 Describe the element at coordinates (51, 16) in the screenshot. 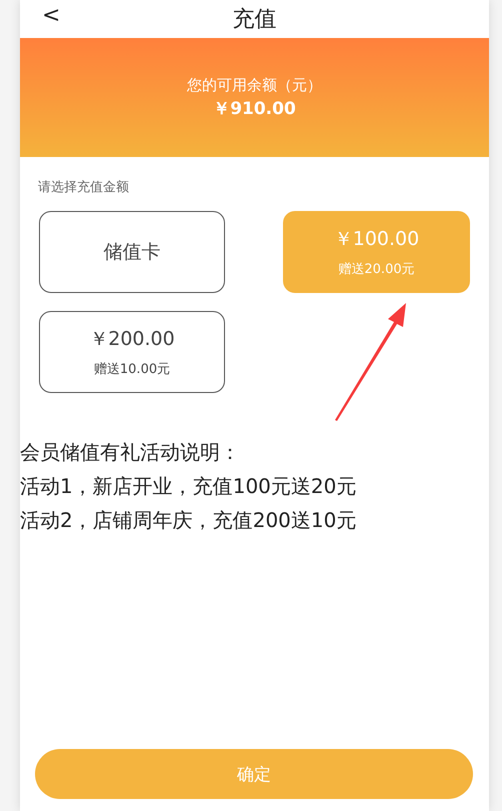

I see `back-button: <` at that location.